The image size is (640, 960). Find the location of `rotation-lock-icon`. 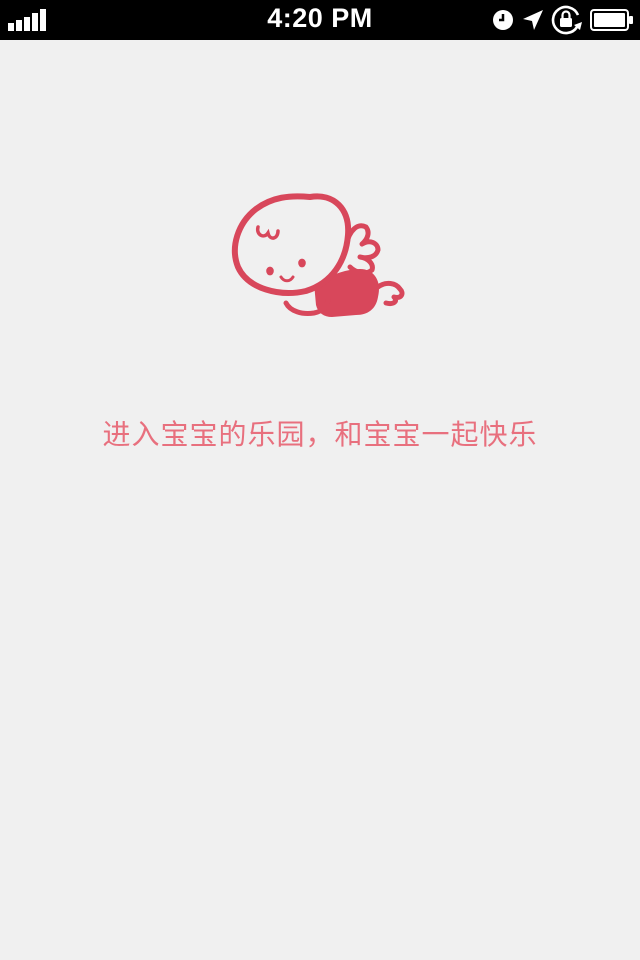

rotation-lock-icon is located at coordinates (566, 20).